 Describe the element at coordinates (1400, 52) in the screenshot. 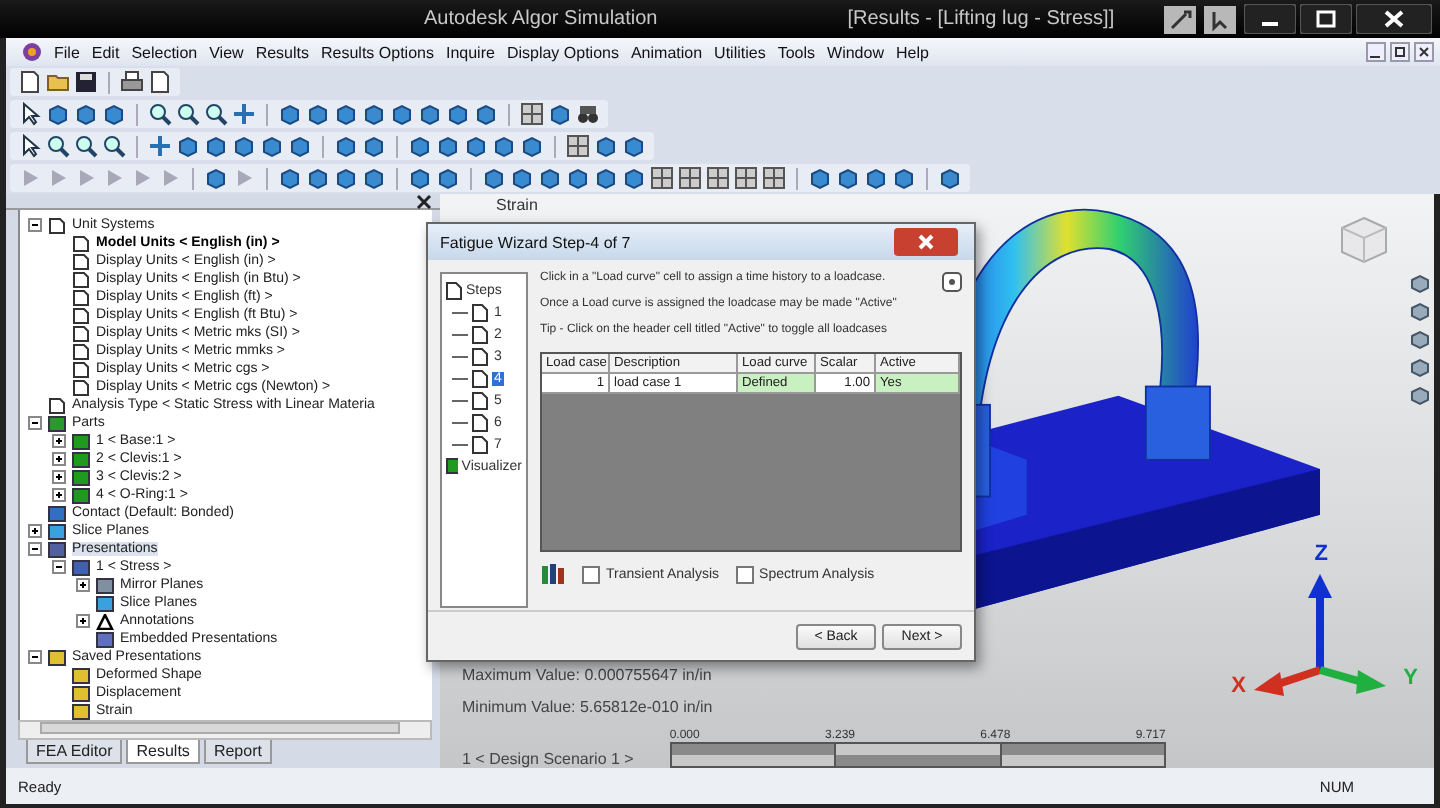

I see `restore-button` at that location.